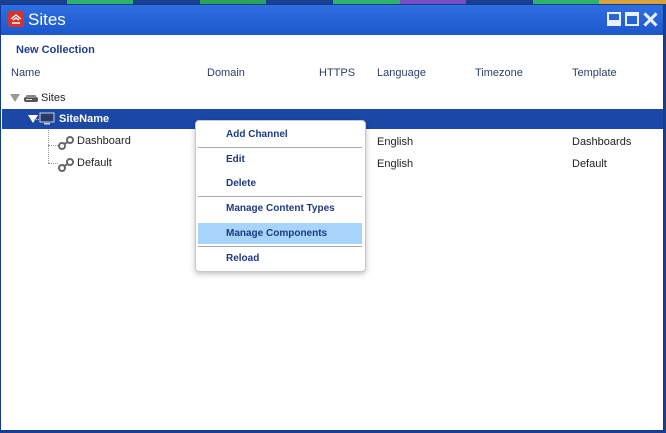  Describe the element at coordinates (15, 98) in the screenshot. I see `expand-arrow-icon` at that location.